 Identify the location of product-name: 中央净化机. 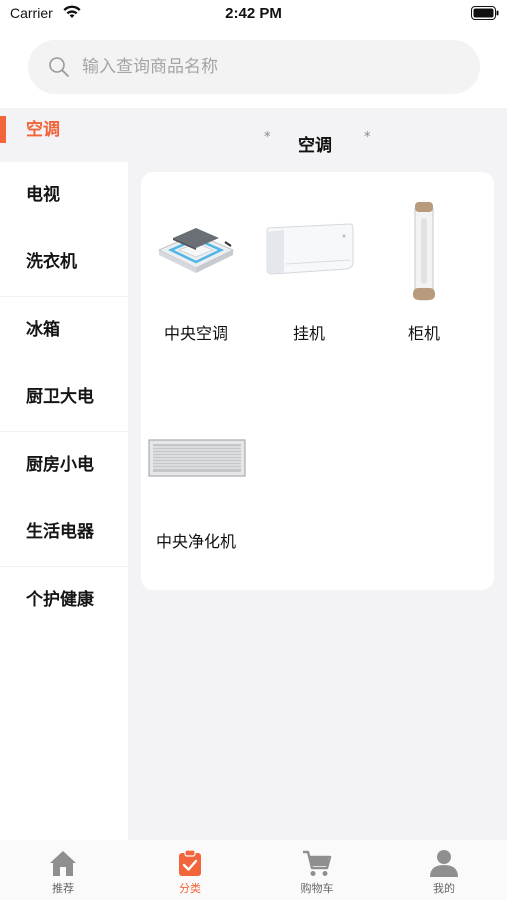
(195, 541).